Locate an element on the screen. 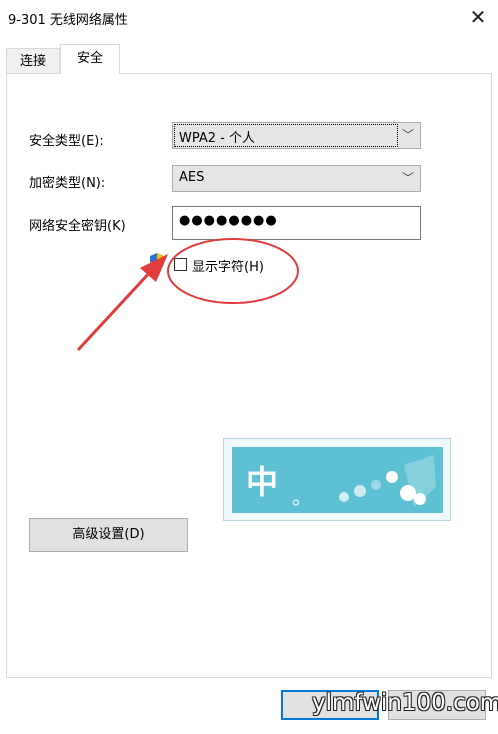 This screenshot has height=734, width=498. ime-char: 中 is located at coordinates (262, 482).